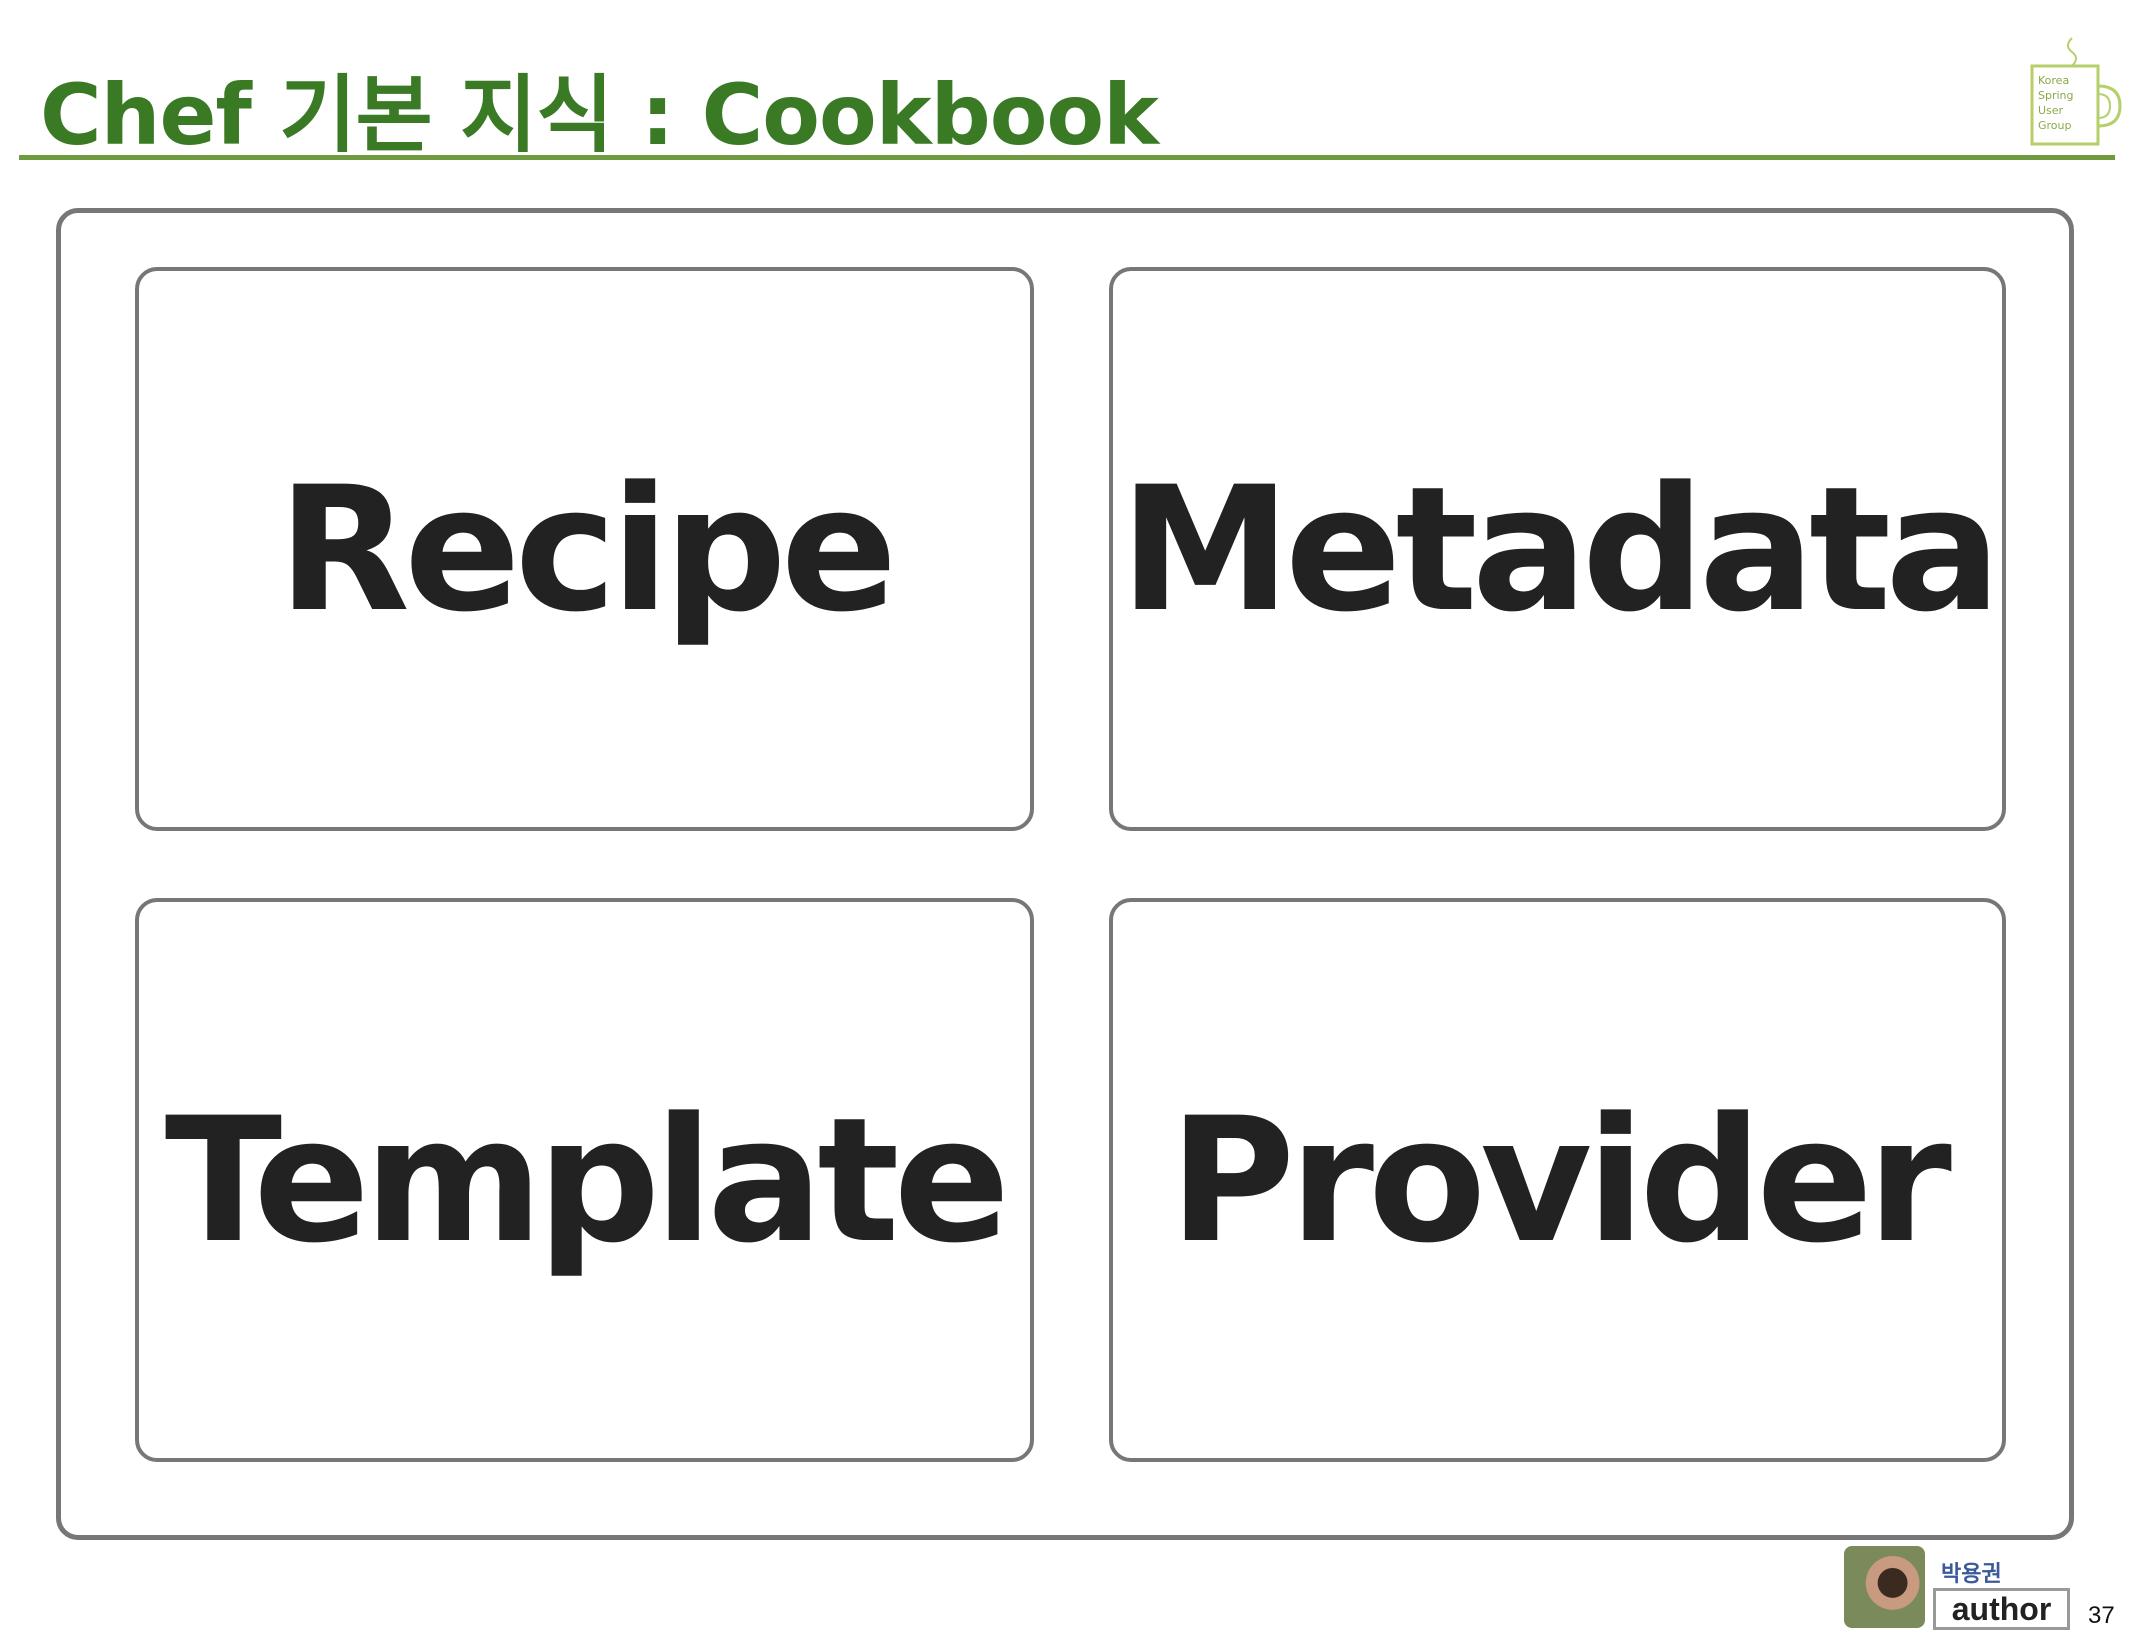 The width and height of the screenshot is (2133, 1641). I want to click on author-label: author, so click(2001, 1609).